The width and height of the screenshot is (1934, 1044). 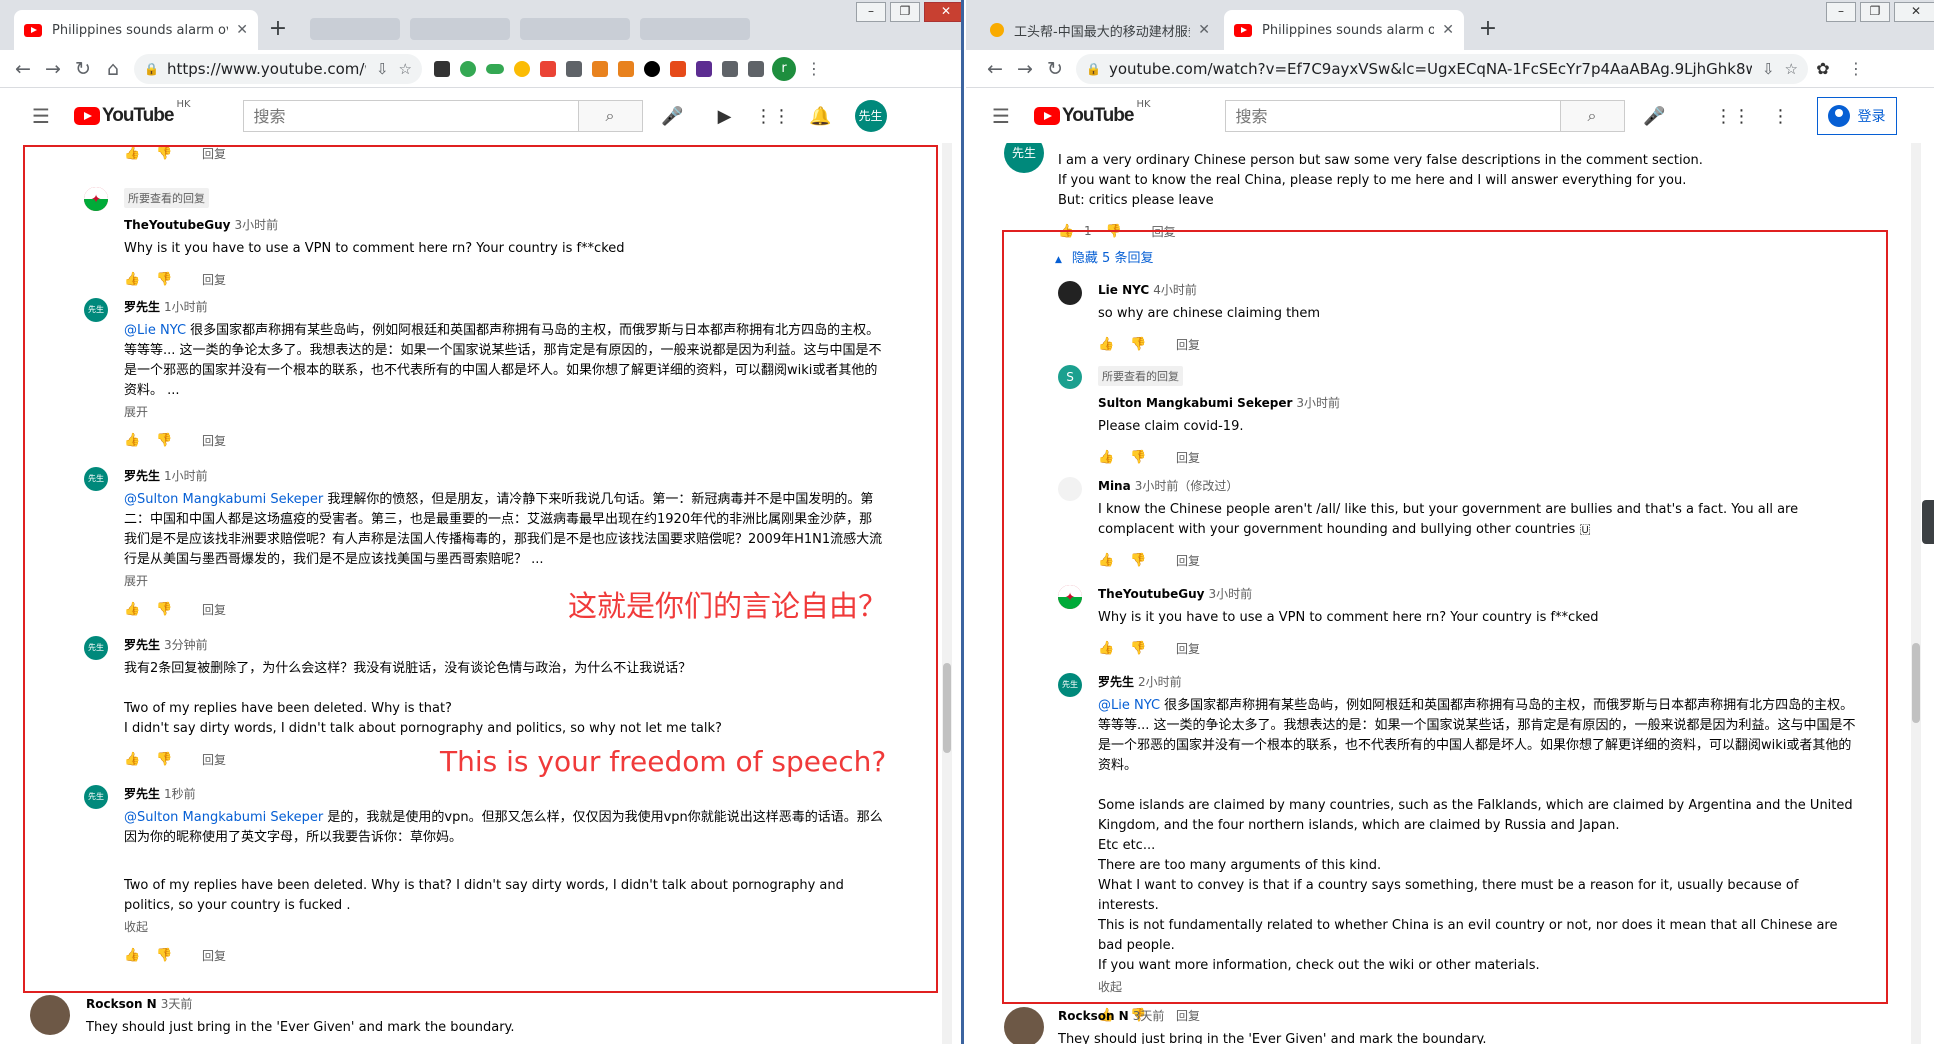 What do you see at coordinates (1781, 116) in the screenshot?
I see `settings-more-icon: ⋮` at bounding box center [1781, 116].